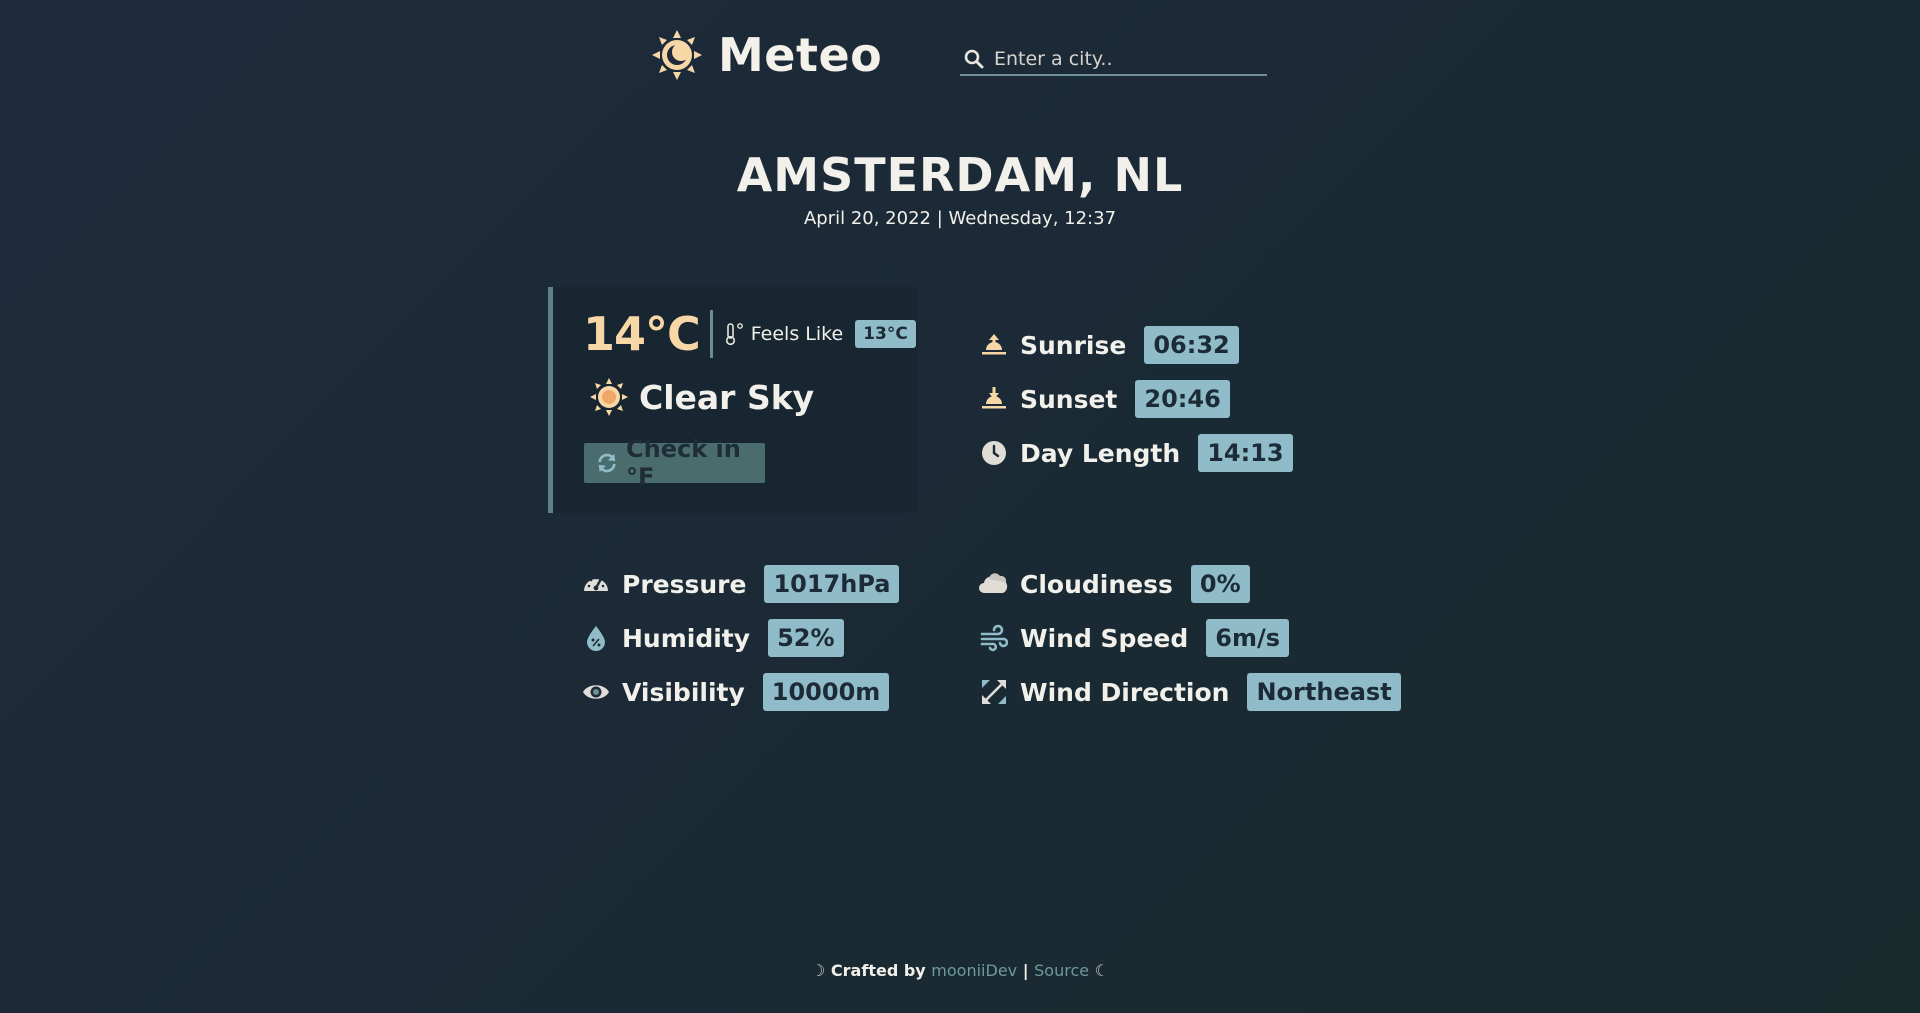 This screenshot has width=1920, height=1013. Describe the element at coordinates (683, 692) in the screenshot. I see `visibility-label: Visibility` at that location.